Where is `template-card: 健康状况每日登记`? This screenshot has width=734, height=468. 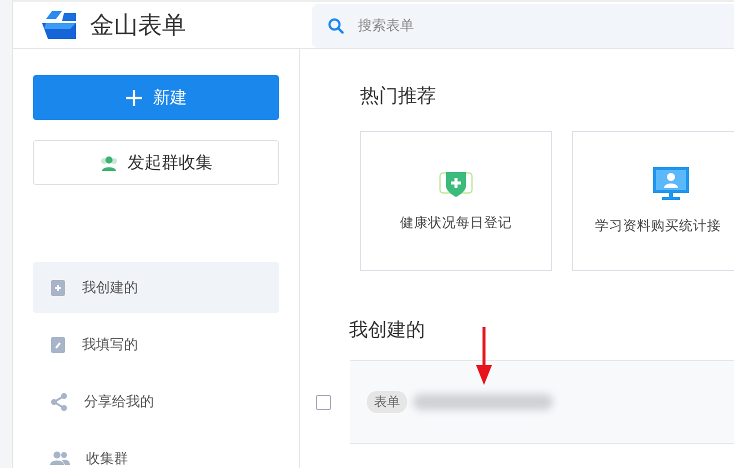 template-card: 健康状况每日登记 is located at coordinates (456, 201).